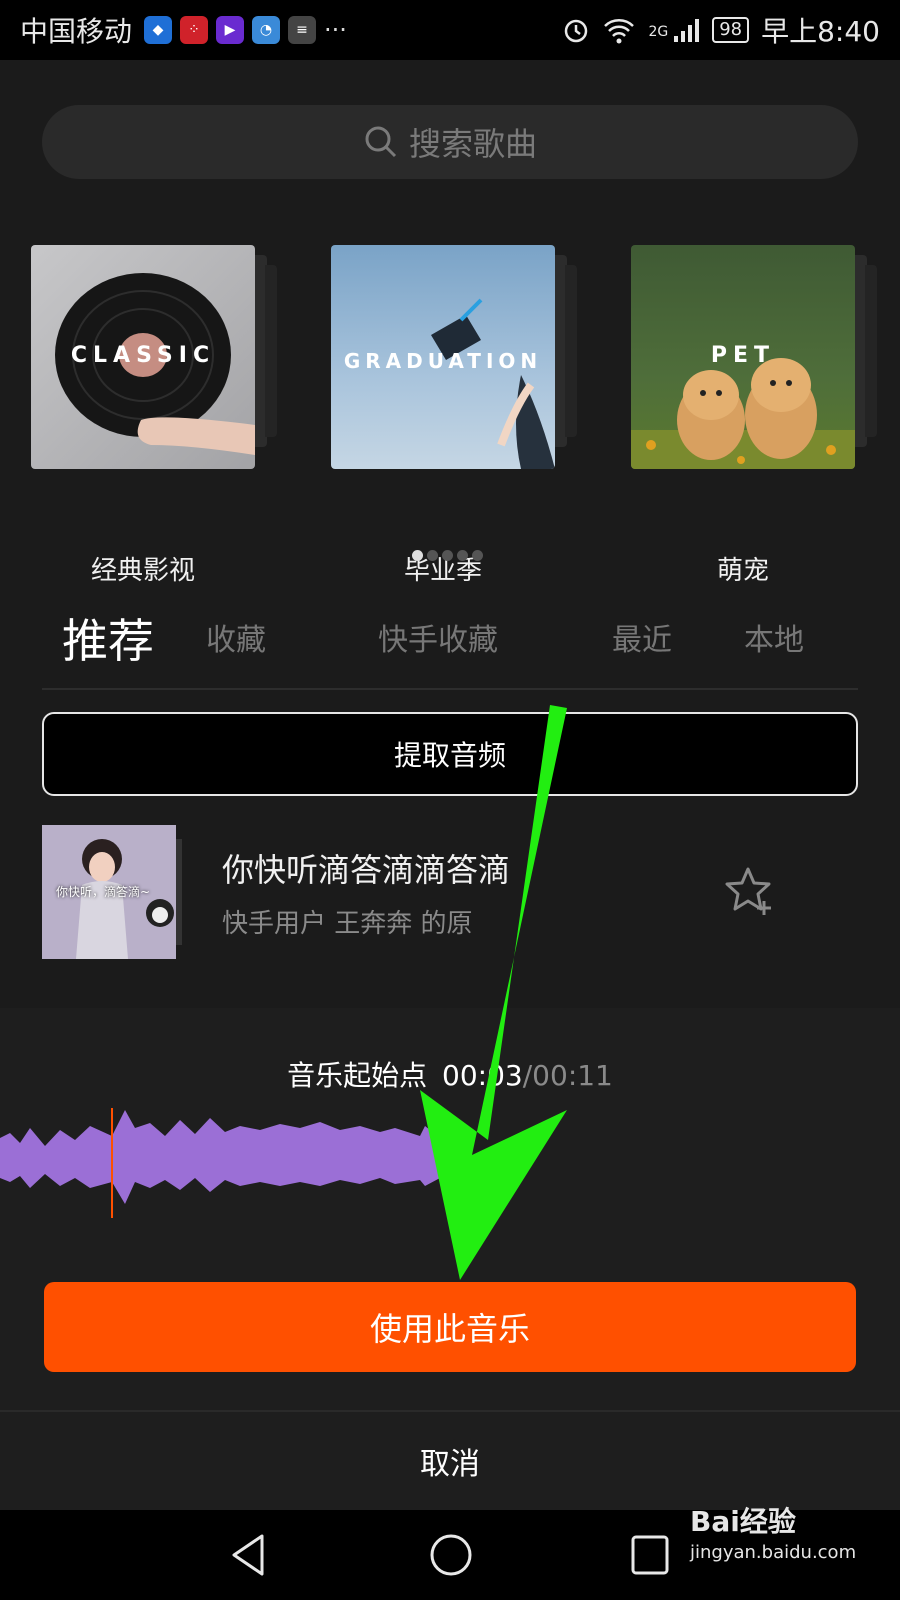 Image resolution: width=900 pixels, height=1600 pixels. What do you see at coordinates (451, 1555) in the screenshot?
I see `home-icon` at bounding box center [451, 1555].